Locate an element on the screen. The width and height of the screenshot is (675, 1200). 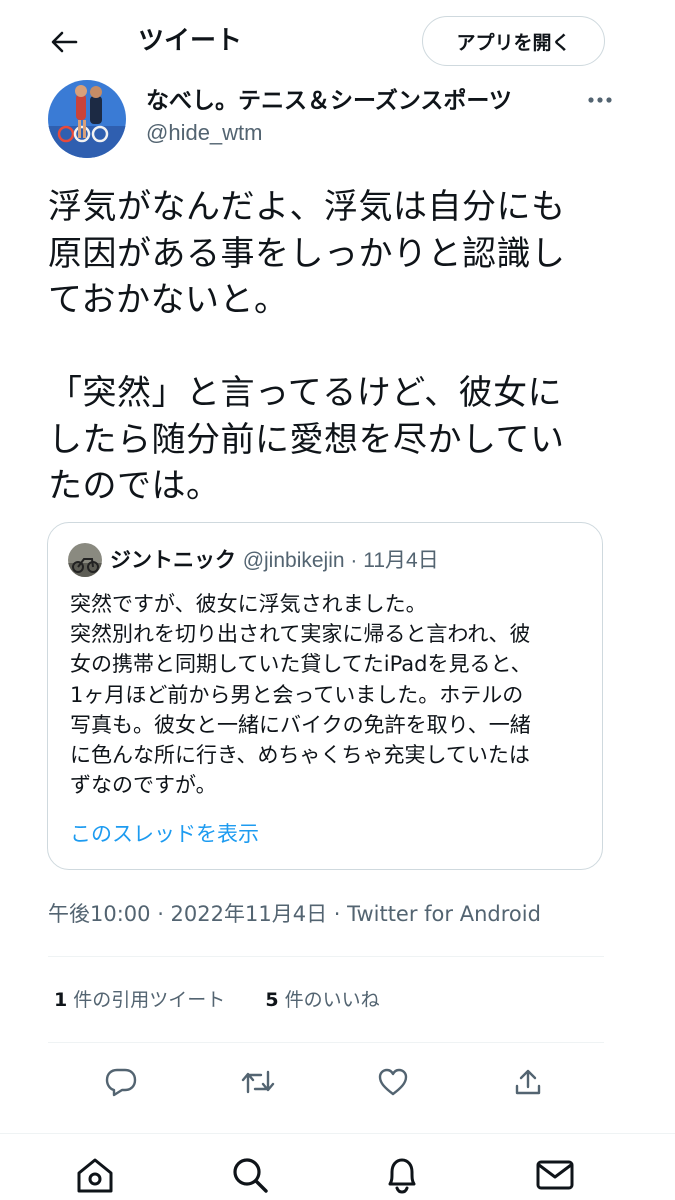
tweet-text-line: たのでは。 is located at coordinates (134, 486).